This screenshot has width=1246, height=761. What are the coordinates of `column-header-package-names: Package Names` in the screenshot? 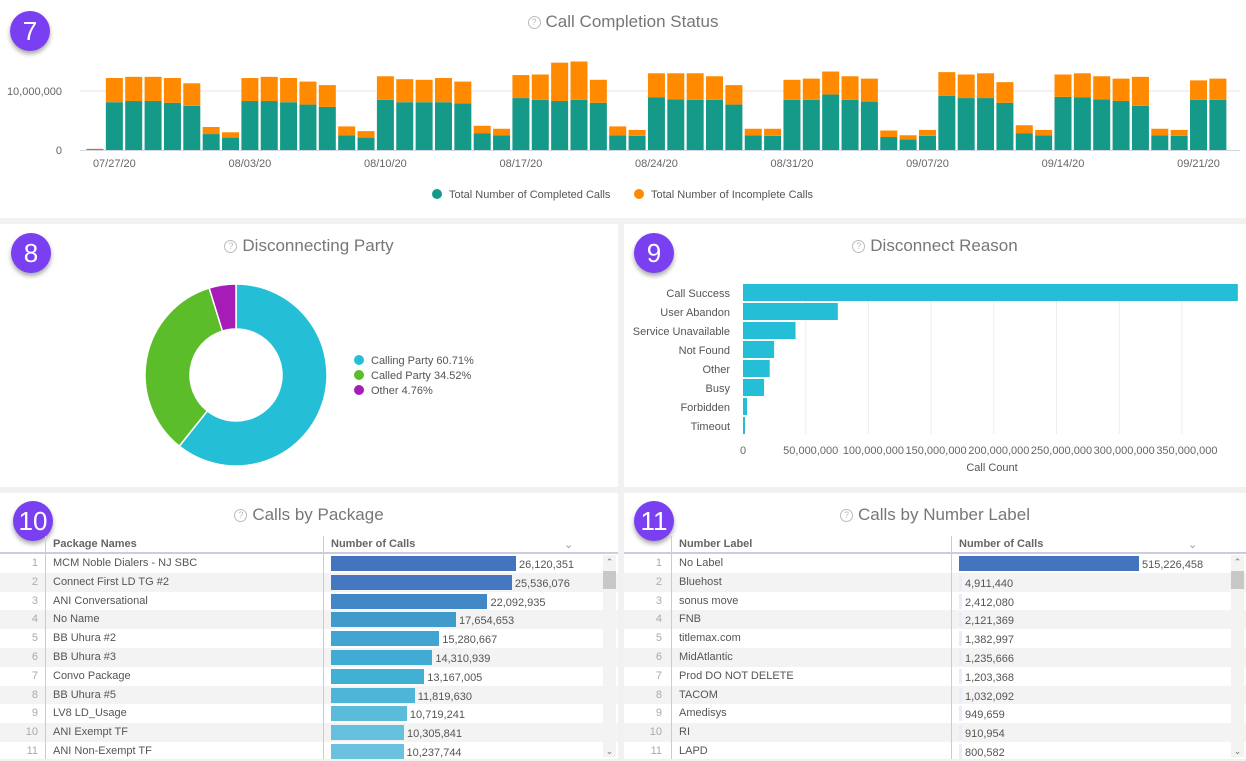 It's located at (95, 544).